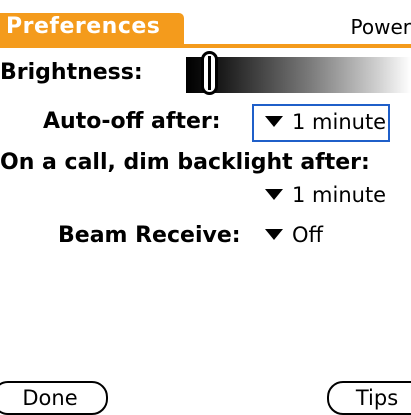 This screenshot has height=415, width=411. Describe the element at coordinates (132, 121) in the screenshot. I see `auto-off-label: Auto-off after:` at that location.